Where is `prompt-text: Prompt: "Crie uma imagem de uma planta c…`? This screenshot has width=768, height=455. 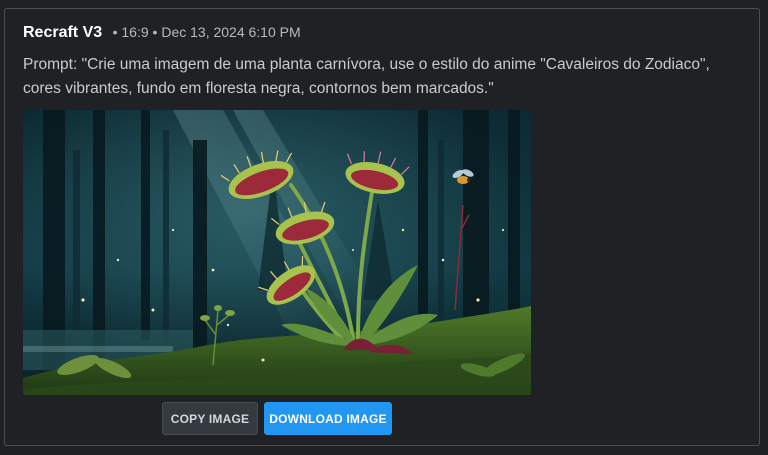 prompt-text: Prompt: "Crie uma imagem de uma planta c… is located at coordinates (366, 76).